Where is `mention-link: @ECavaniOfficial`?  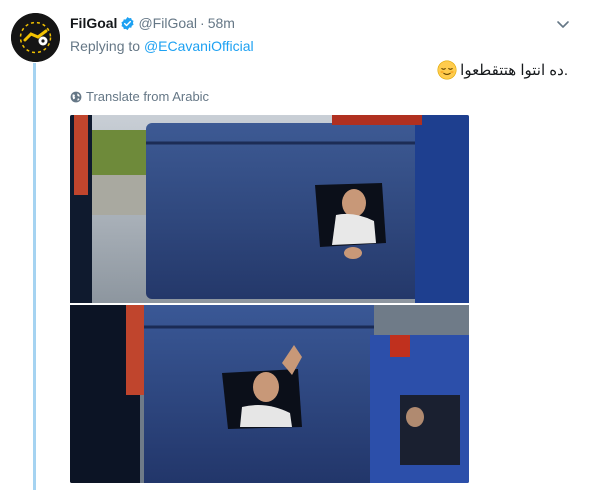 mention-link: @ECavaniOfficial is located at coordinates (199, 46).